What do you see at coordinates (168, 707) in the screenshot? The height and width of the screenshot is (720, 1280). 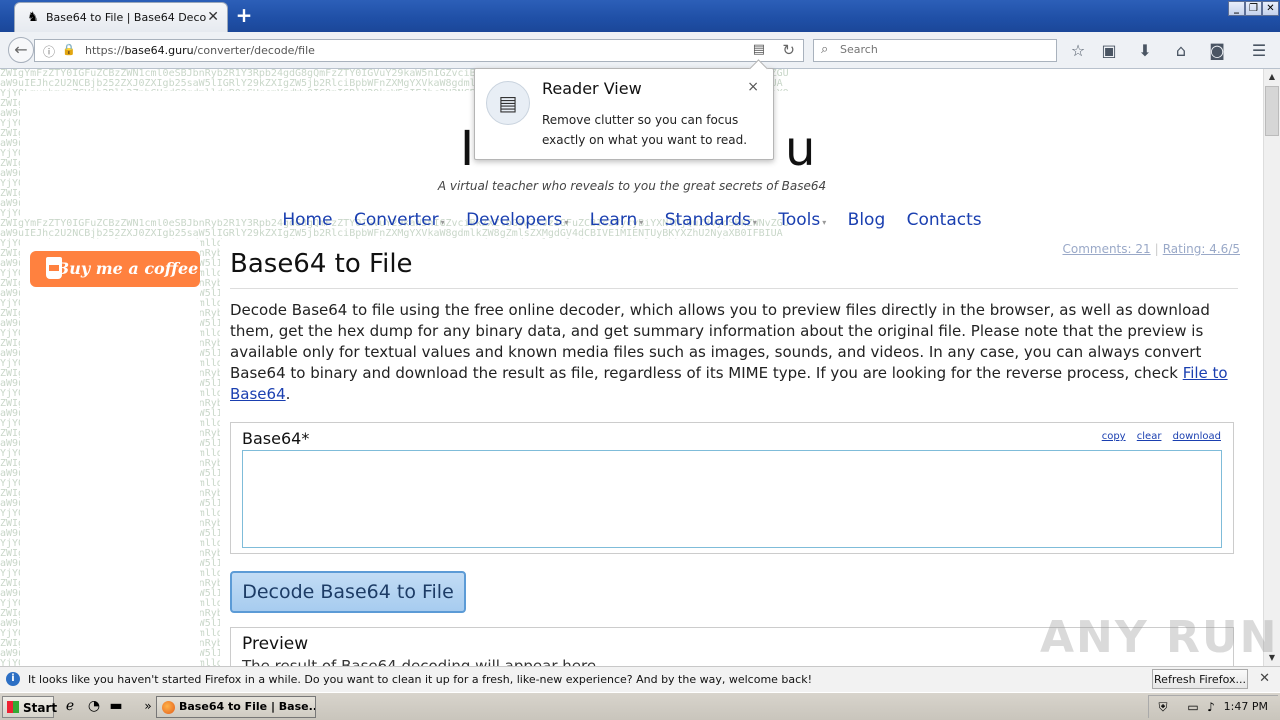 I see `firefox-icon` at bounding box center [168, 707].